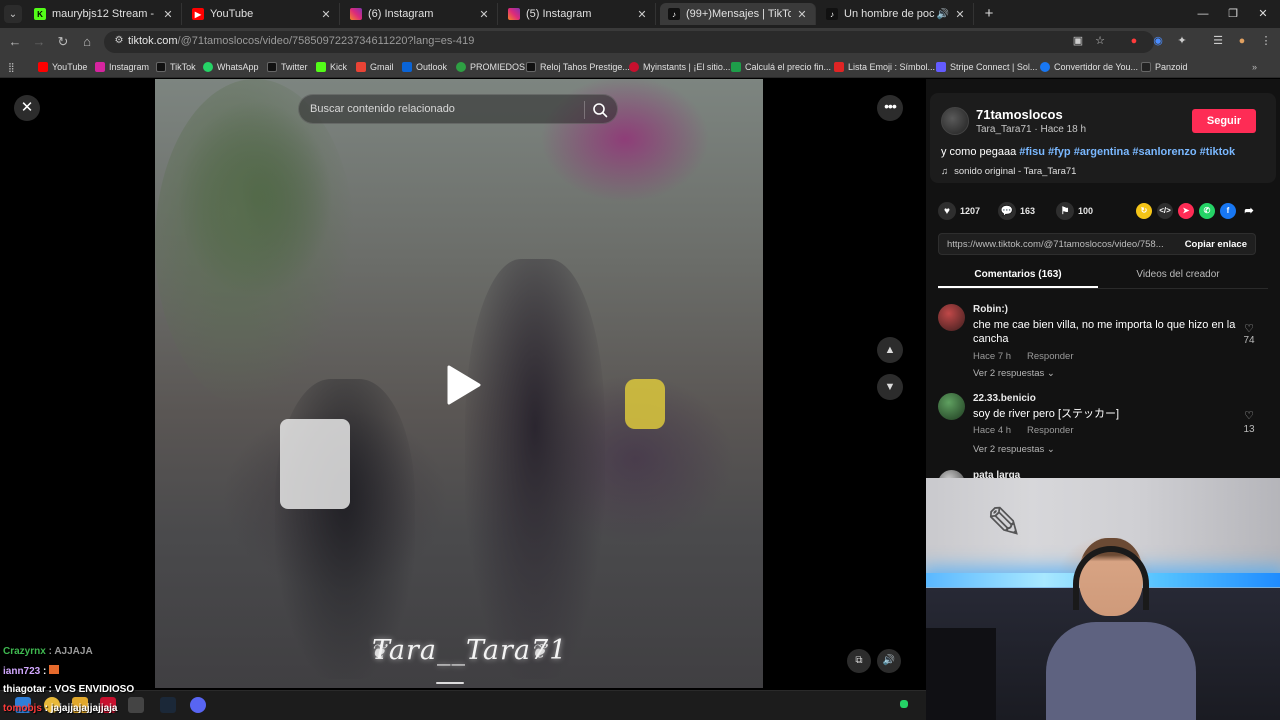  I want to click on volume-button: 🔊, so click(889, 661).